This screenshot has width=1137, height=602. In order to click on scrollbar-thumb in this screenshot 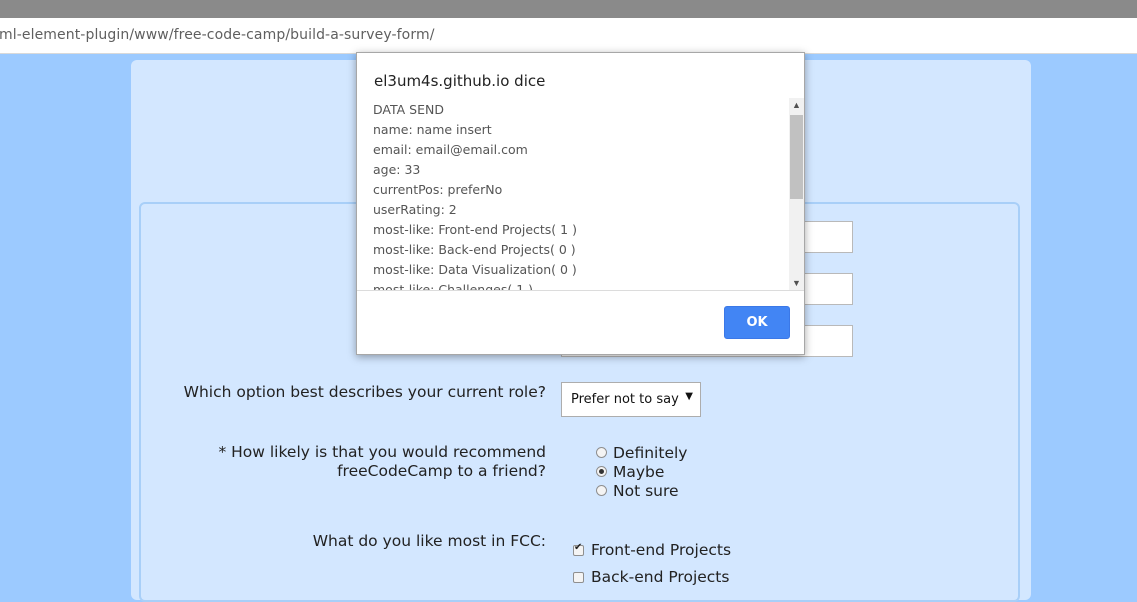, I will do `click(796, 157)`.